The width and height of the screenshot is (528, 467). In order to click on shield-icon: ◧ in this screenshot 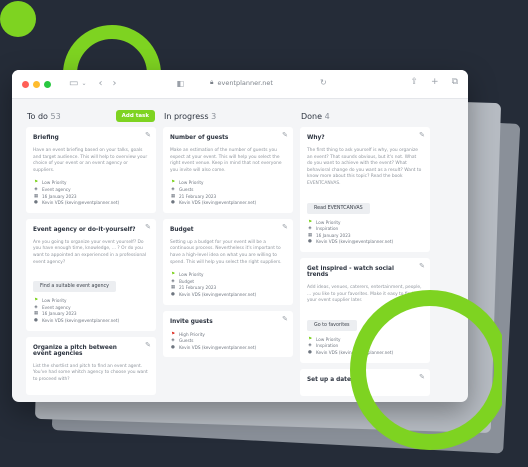, I will do `click(180, 84)`.